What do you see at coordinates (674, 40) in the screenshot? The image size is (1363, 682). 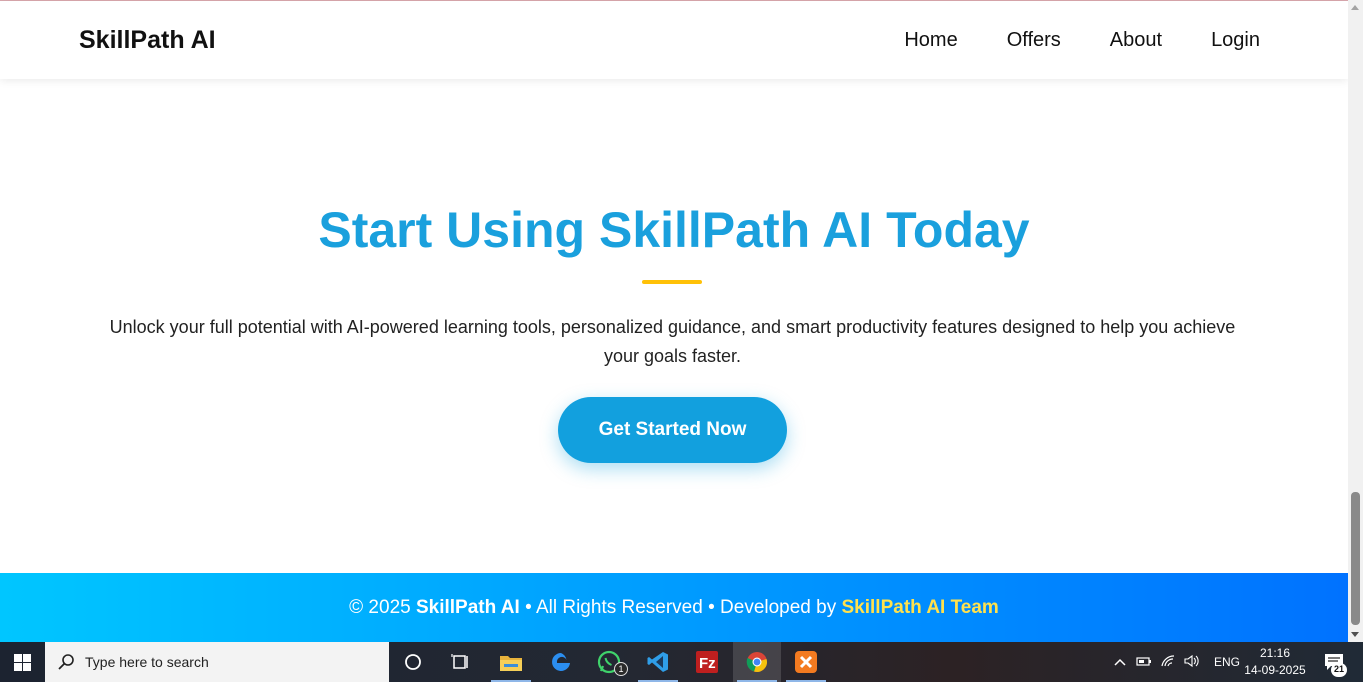 I see `navbar: SkillPath AI Home Offers About Login` at bounding box center [674, 40].